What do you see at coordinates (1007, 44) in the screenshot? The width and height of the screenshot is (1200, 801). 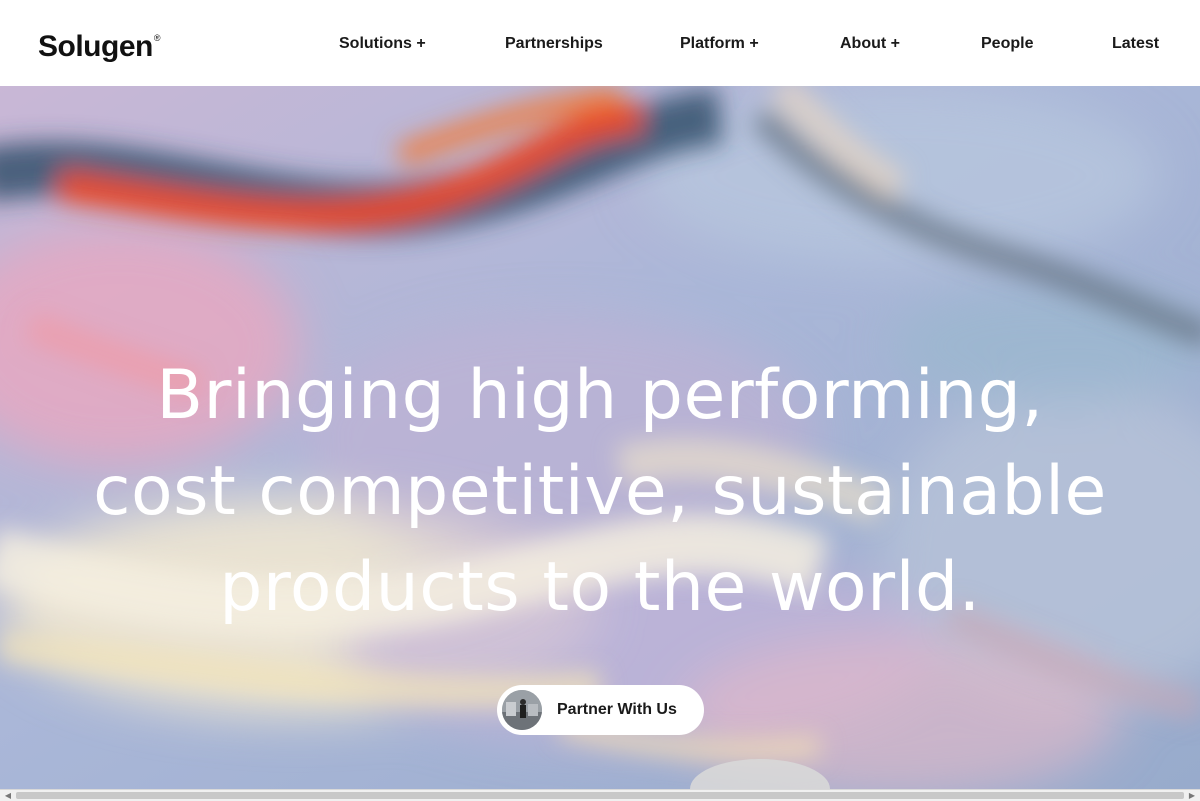 I see `nav-people: People` at bounding box center [1007, 44].